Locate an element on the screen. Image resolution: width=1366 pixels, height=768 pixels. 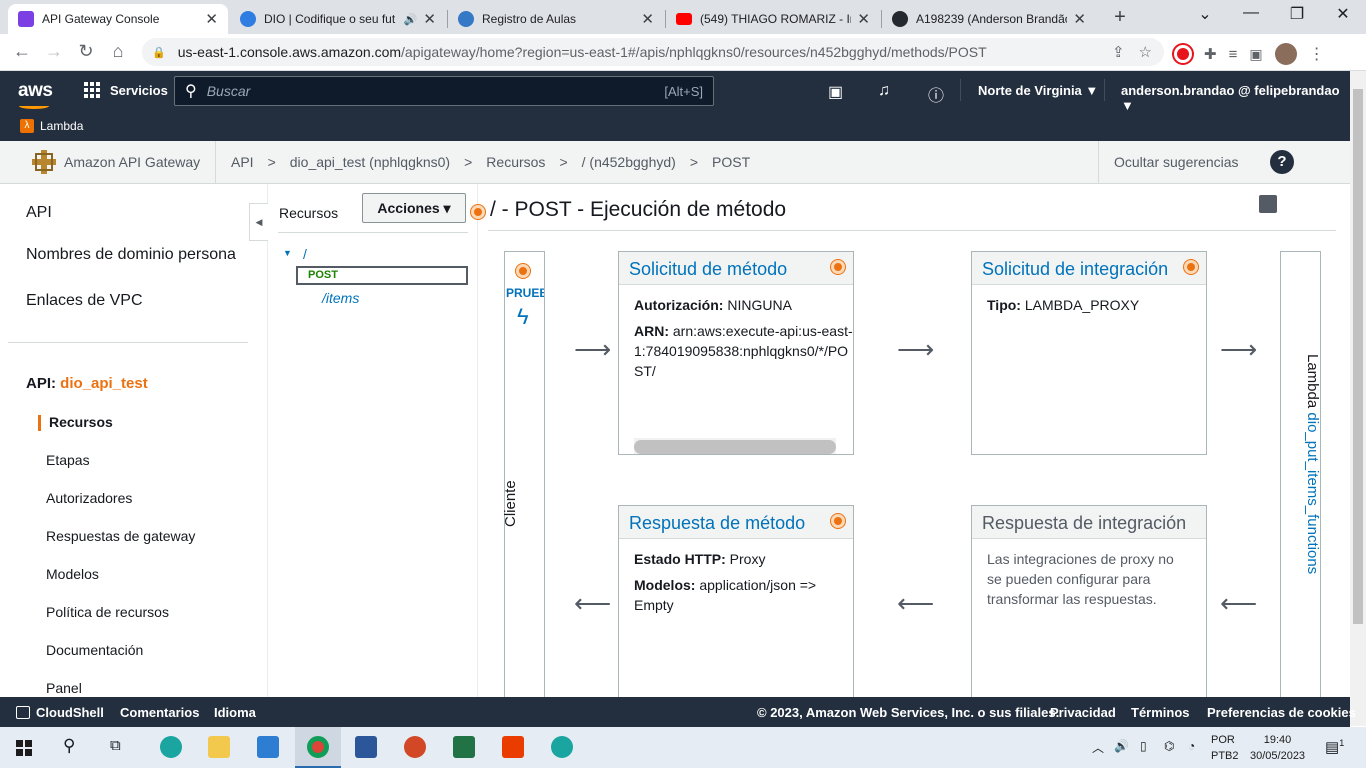
wifi-icon: ◔ is located at coordinates (1191, 746).